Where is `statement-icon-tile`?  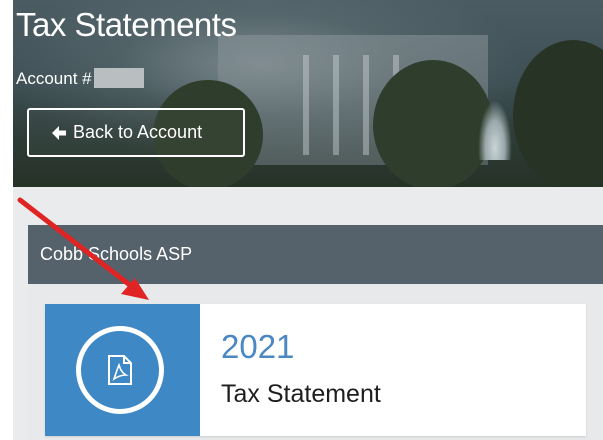 statement-icon-tile is located at coordinates (122, 370).